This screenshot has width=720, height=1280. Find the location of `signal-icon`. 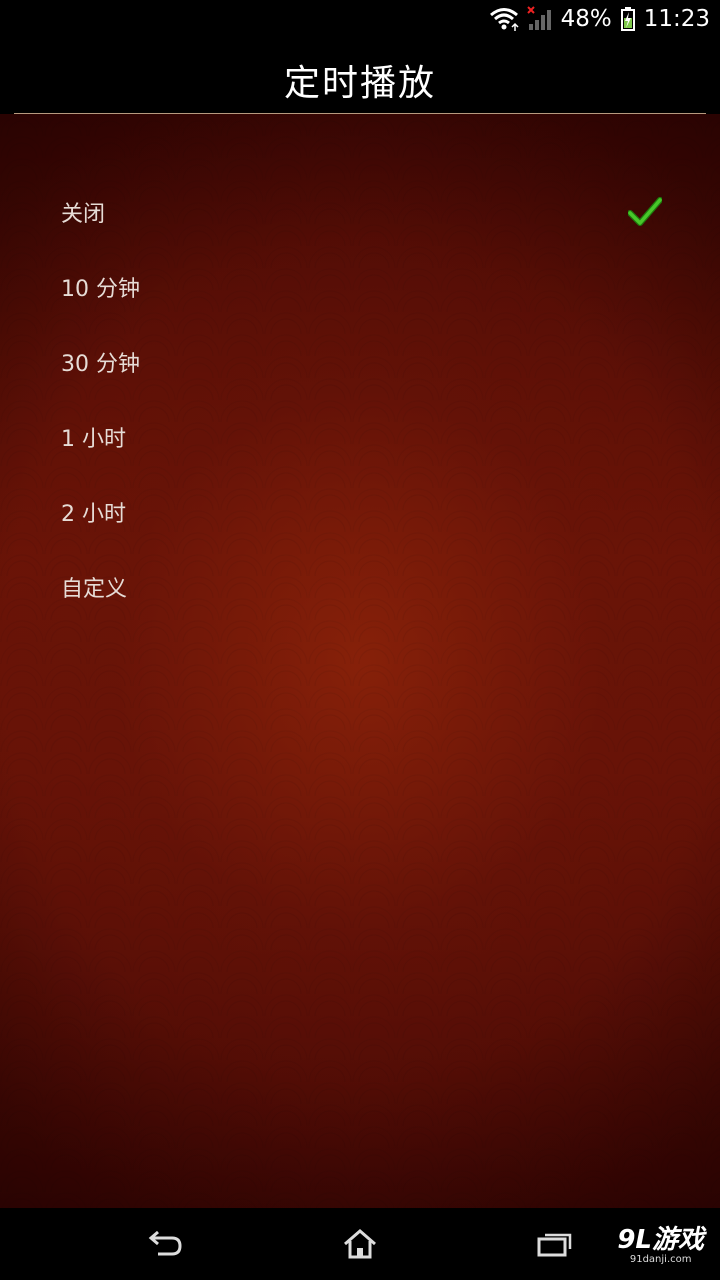

signal-icon is located at coordinates (539, 19).